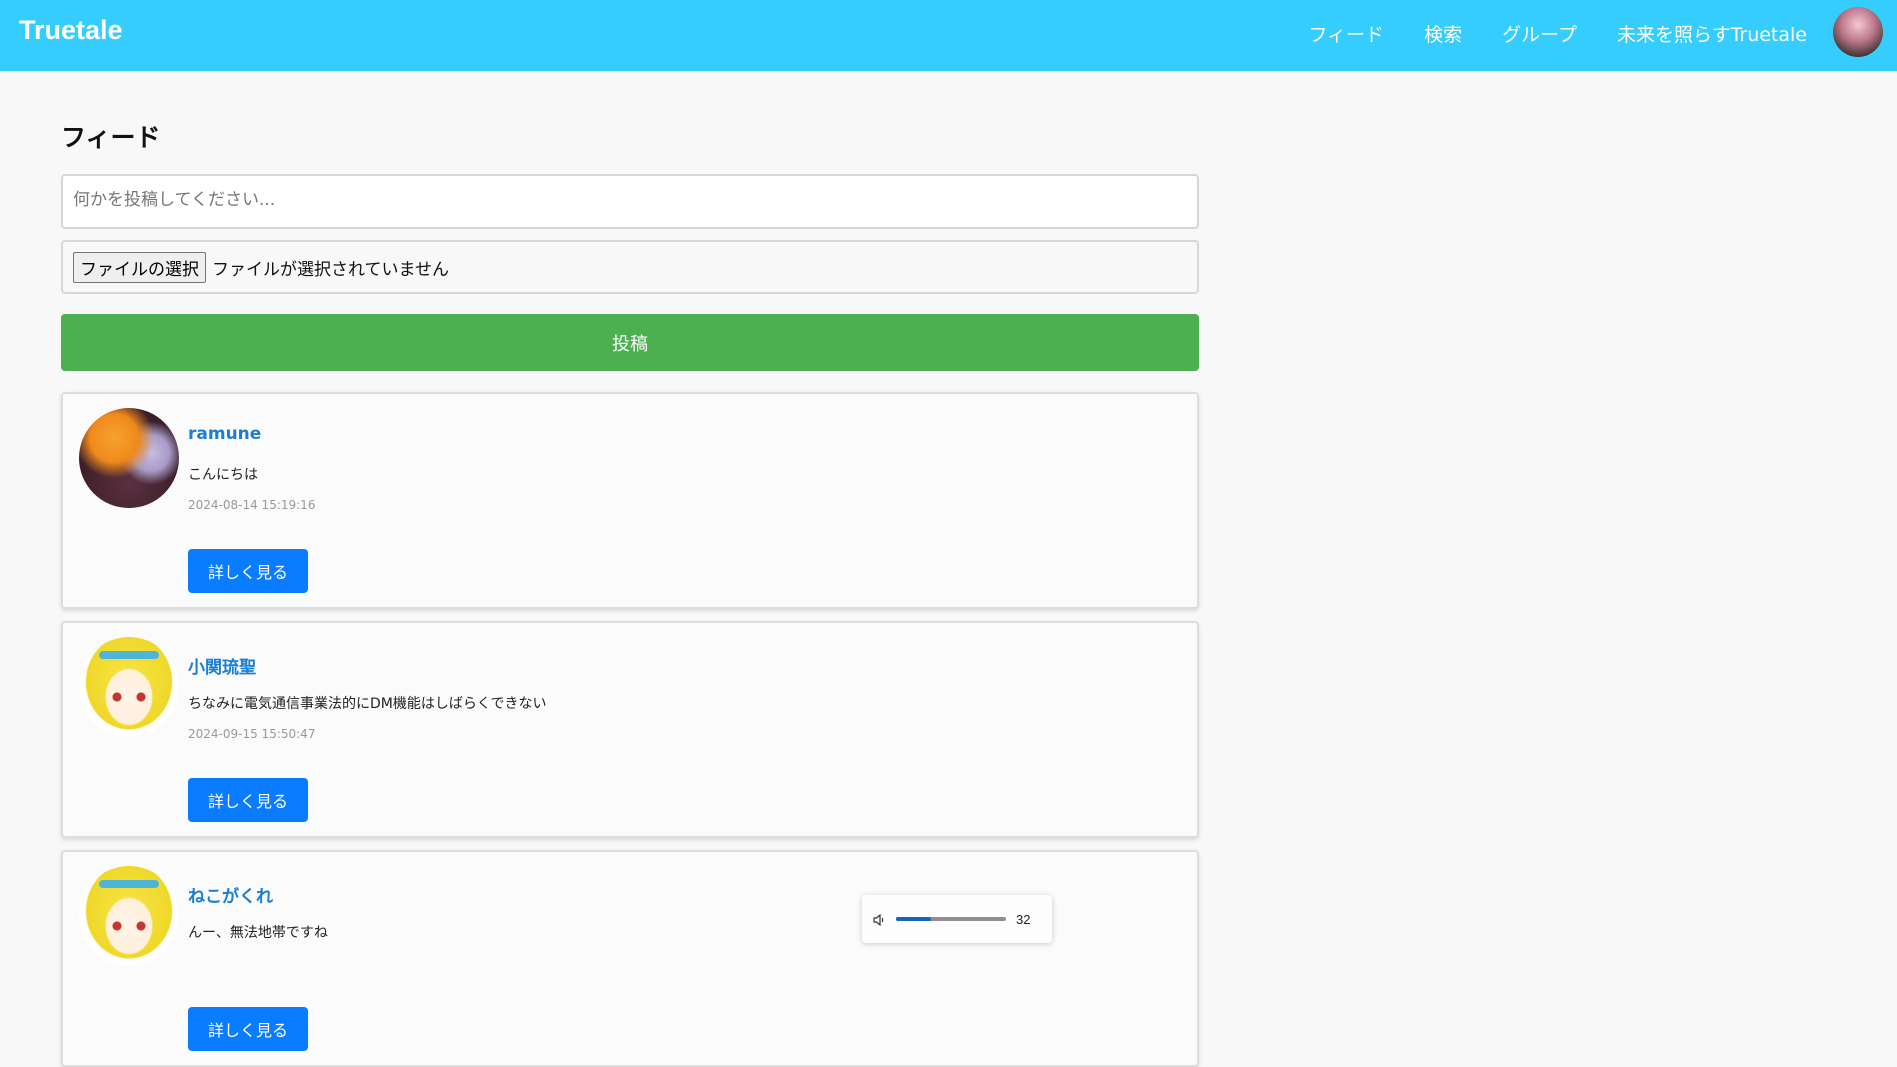 The image size is (1897, 1067). I want to click on nav-search: 検索, so click(1443, 33).